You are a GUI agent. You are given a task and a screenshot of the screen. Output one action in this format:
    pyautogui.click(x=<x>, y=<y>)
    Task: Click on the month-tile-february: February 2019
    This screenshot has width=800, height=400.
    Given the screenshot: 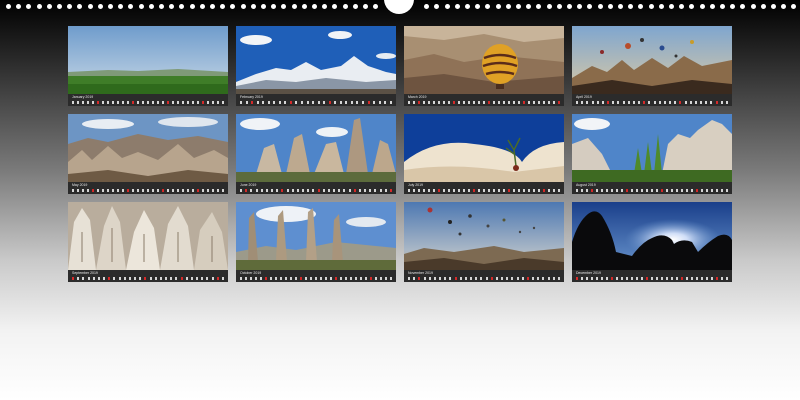 What is the action you would take?
    pyautogui.click(x=316, y=66)
    